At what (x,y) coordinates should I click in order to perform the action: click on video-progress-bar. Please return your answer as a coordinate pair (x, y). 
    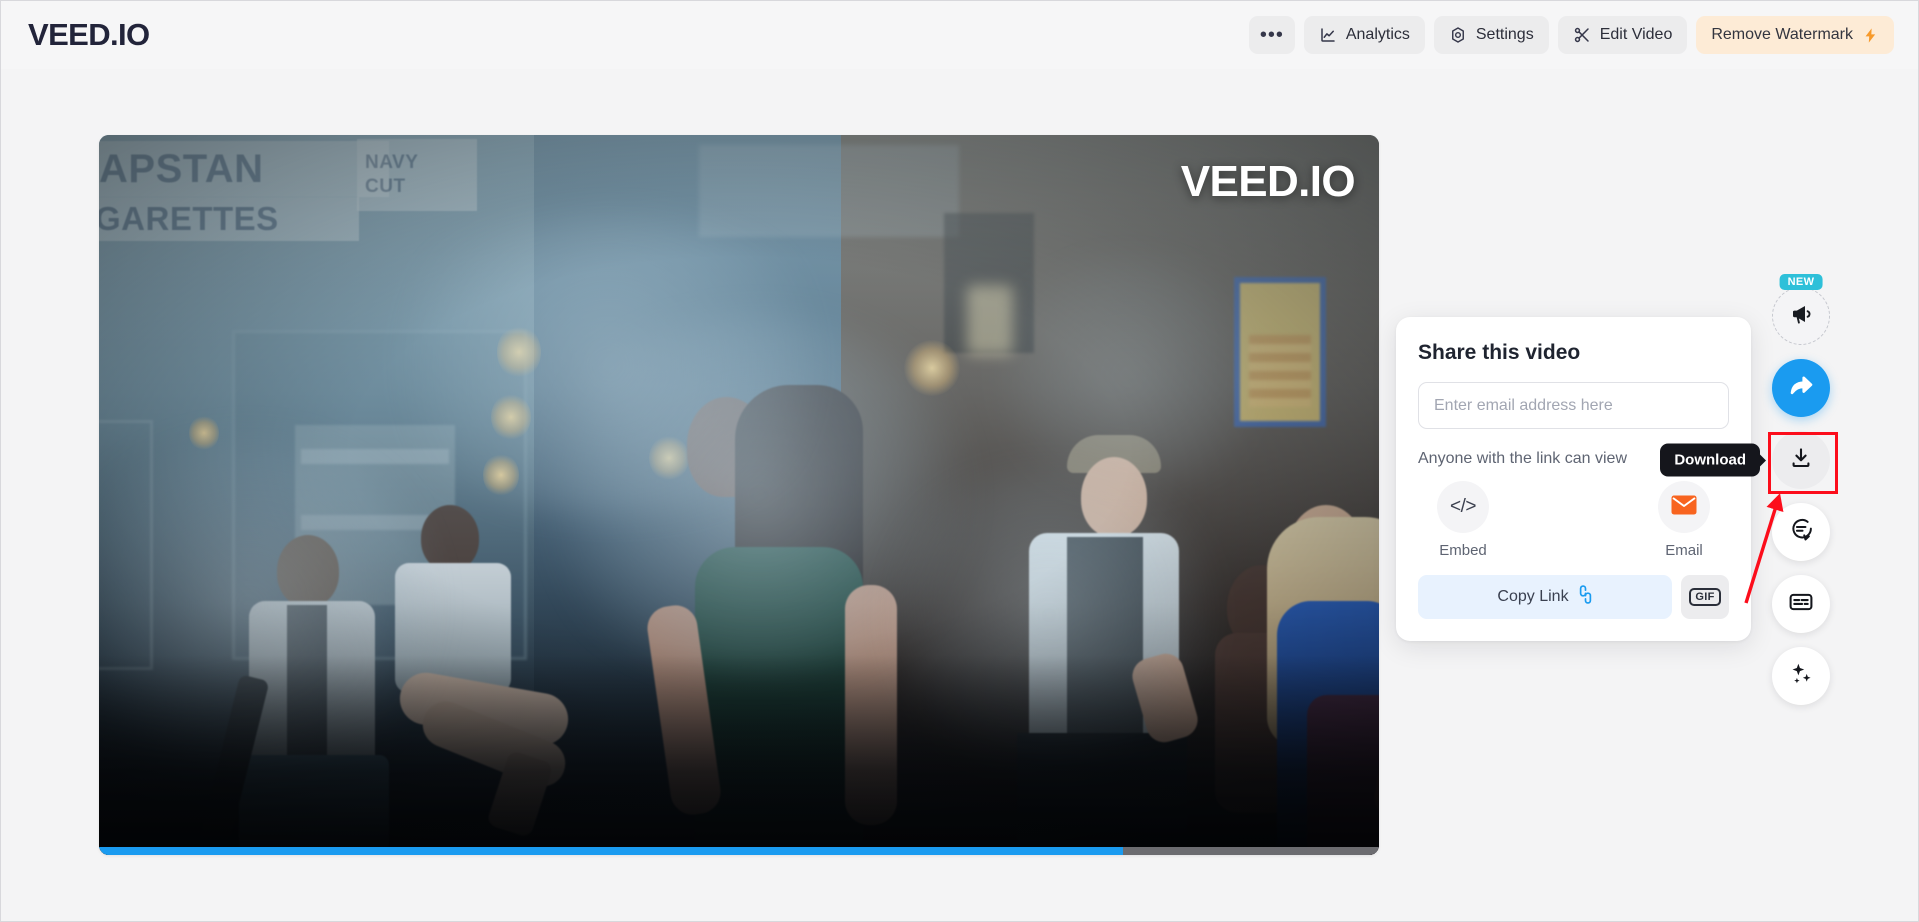
    Looking at the image, I should click on (739, 851).